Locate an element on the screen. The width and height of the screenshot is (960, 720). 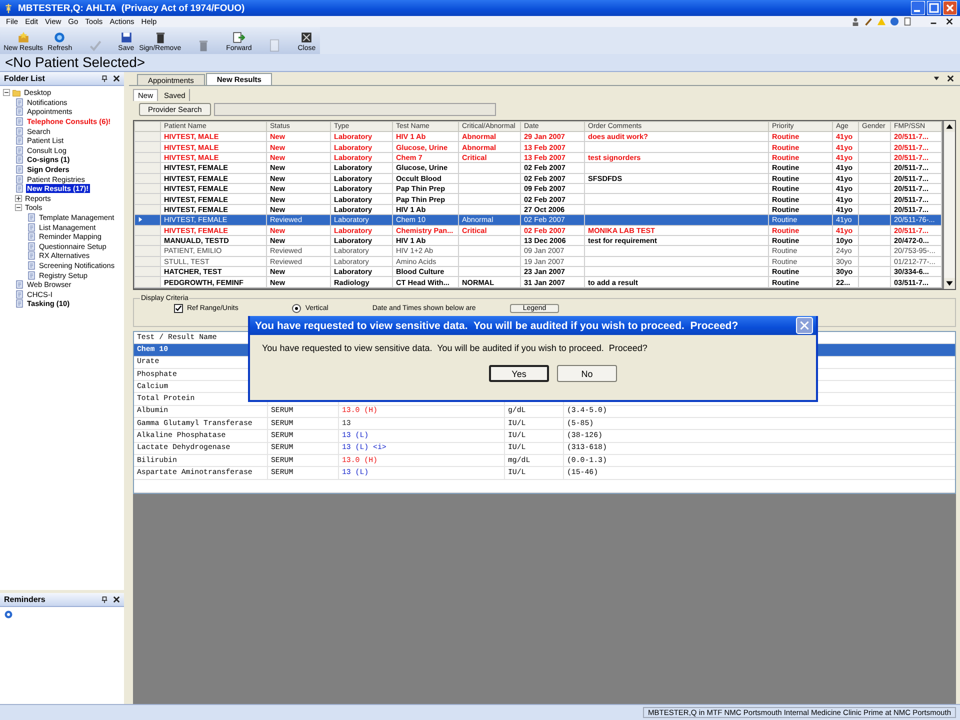
person-icon is located at coordinates (855, 21).